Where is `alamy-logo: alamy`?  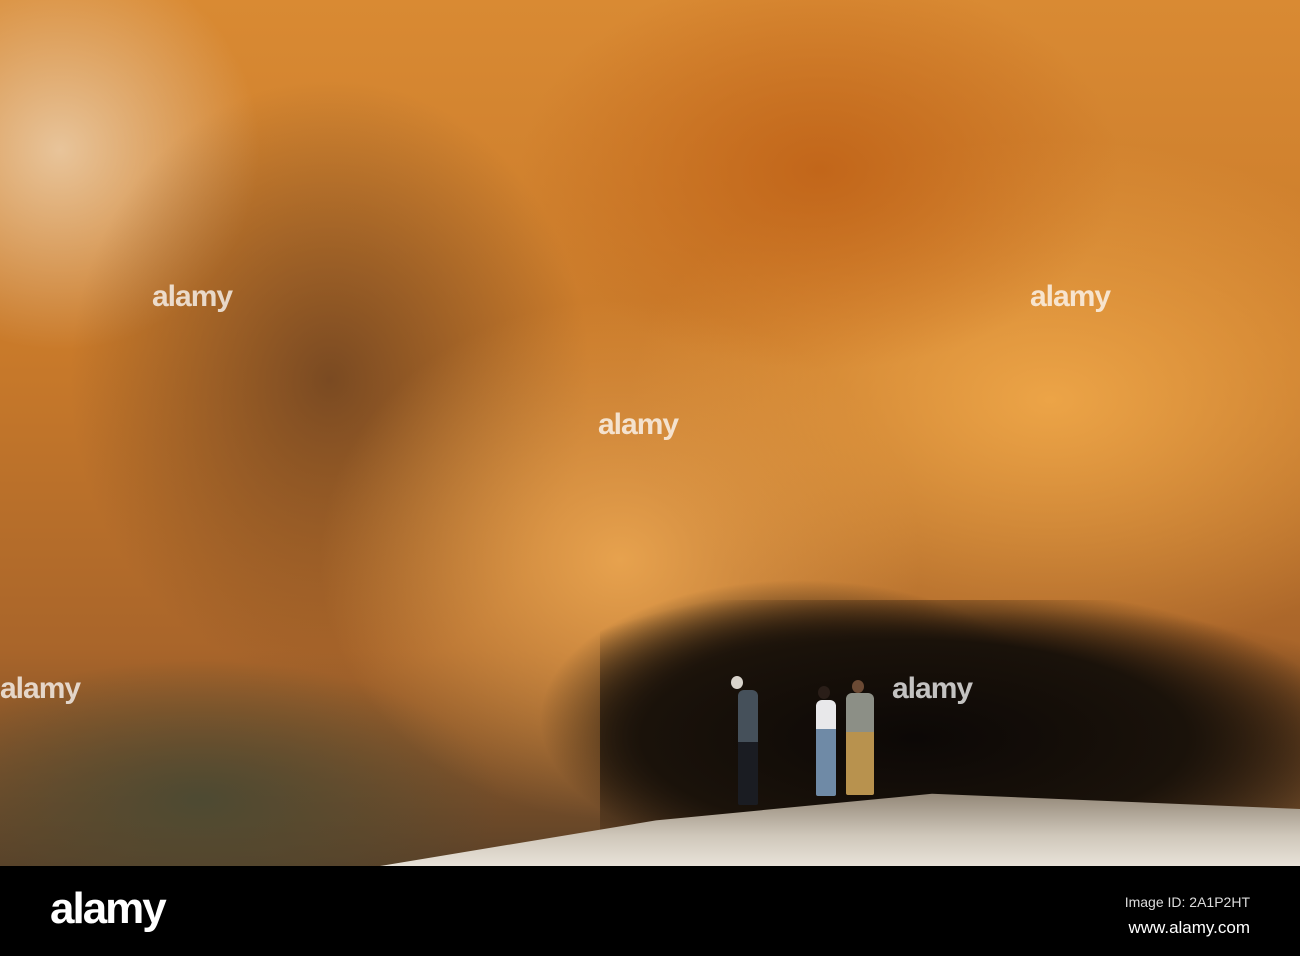 alamy-logo: alamy is located at coordinates (108, 908).